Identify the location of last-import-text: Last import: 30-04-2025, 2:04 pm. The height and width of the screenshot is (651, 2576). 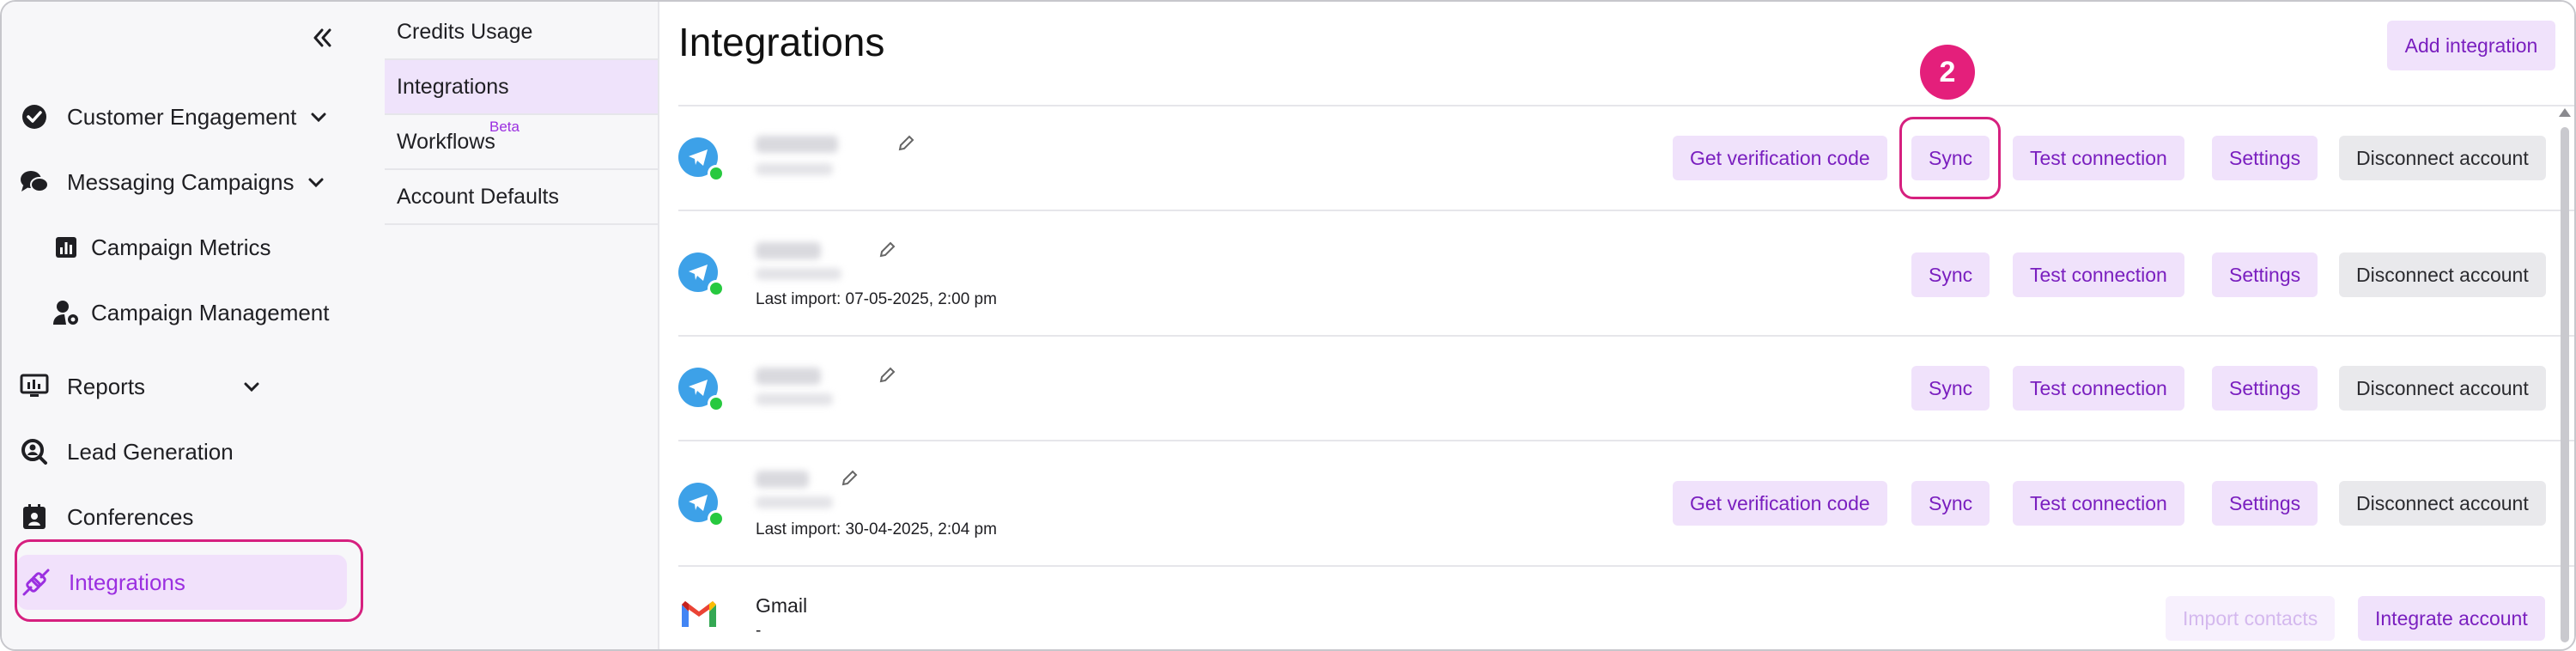
(876, 529).